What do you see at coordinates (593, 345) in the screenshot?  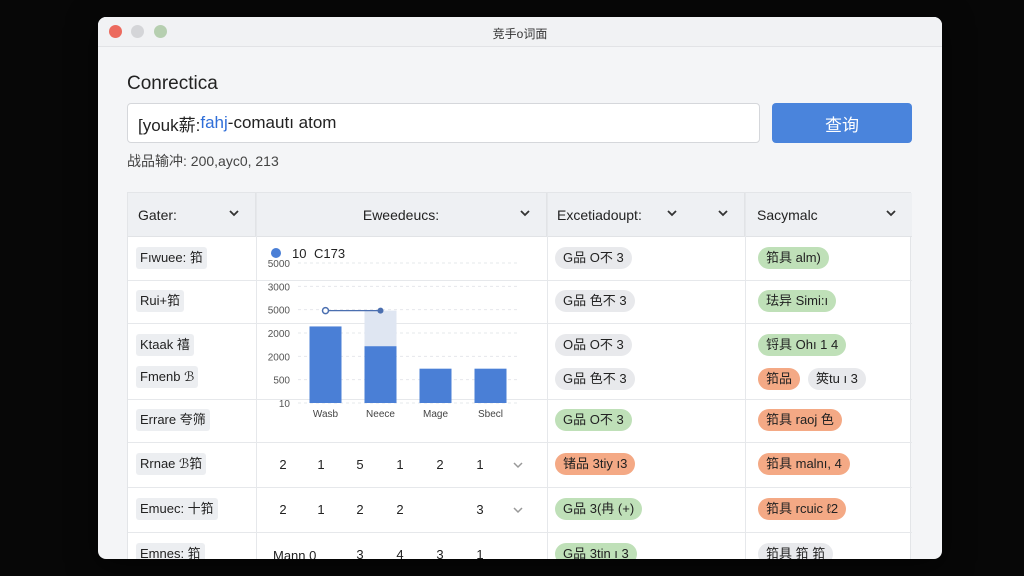 I see `status-pill: O品 O不 3` at bounding box center [593, 345].